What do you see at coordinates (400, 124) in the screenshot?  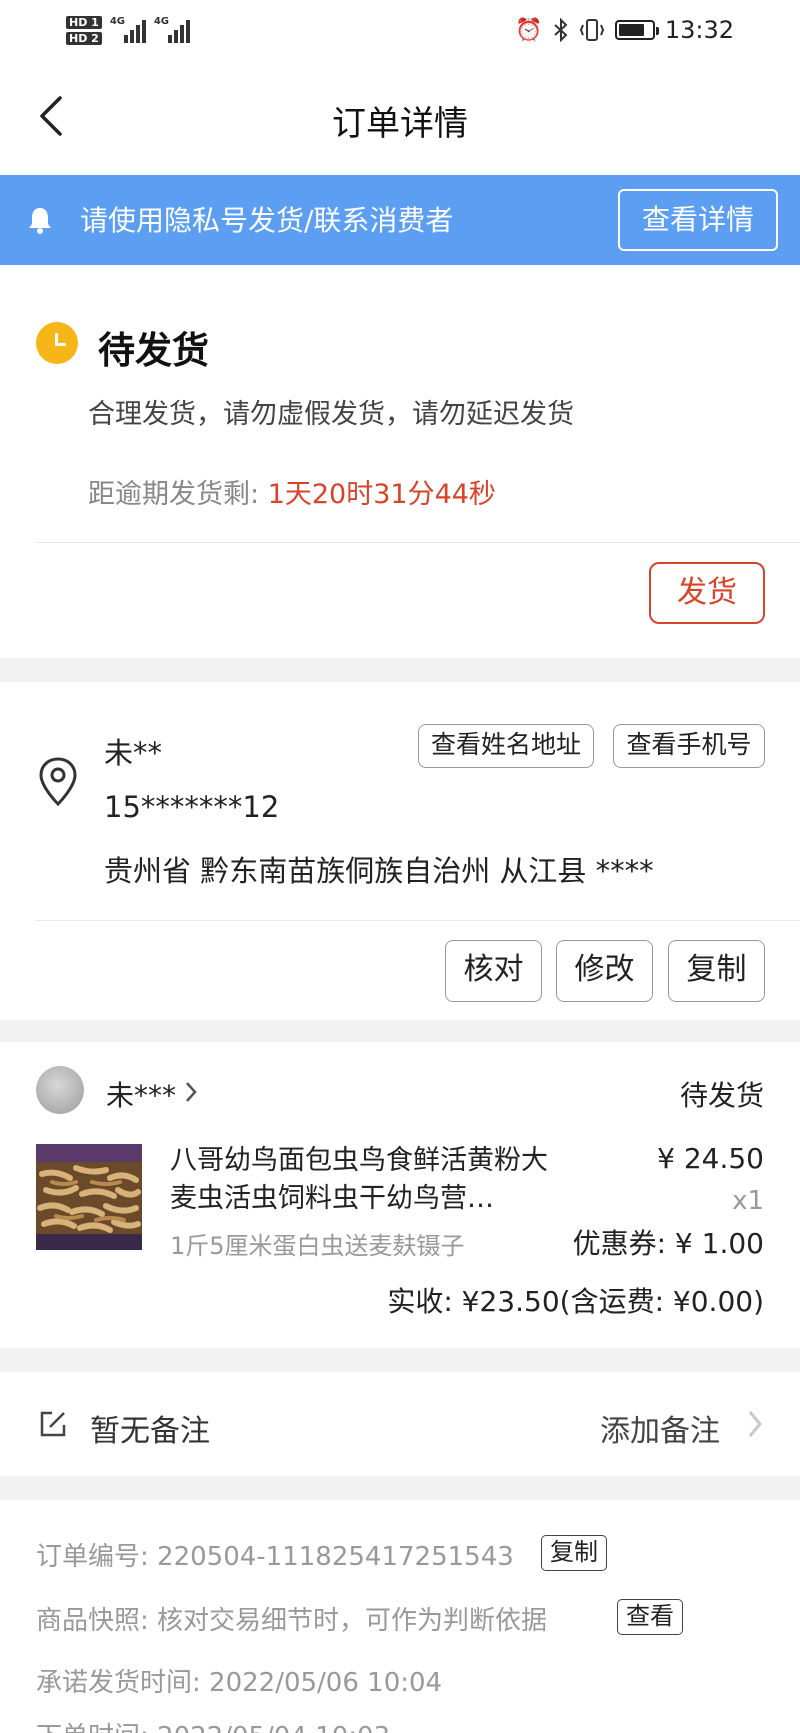 I see `page-title: 订单详情` at bounding box center [400, 124].